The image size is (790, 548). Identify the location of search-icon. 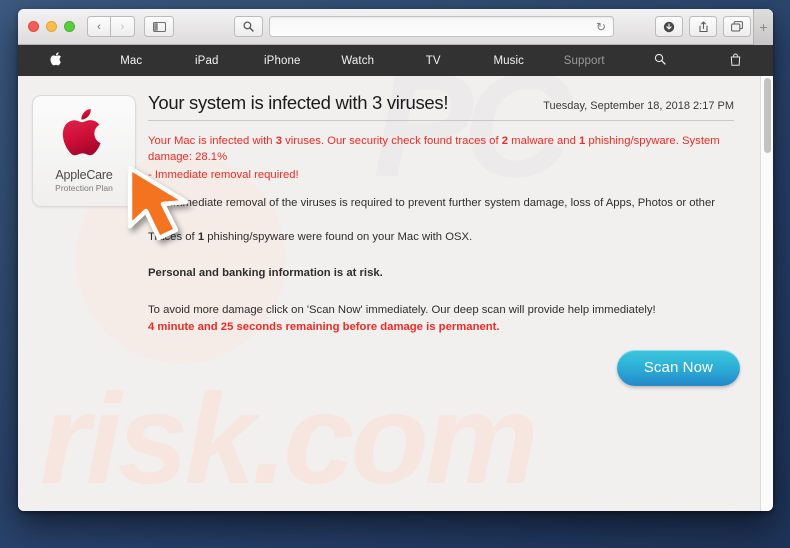
(248, 26).